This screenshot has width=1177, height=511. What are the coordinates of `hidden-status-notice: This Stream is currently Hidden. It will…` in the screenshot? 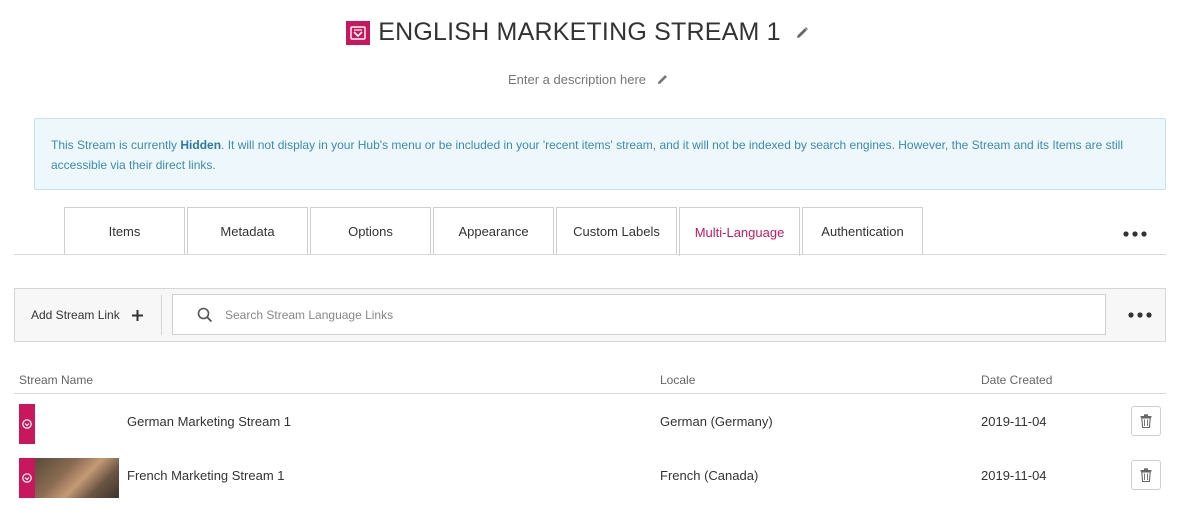 It's located at (600, 154).